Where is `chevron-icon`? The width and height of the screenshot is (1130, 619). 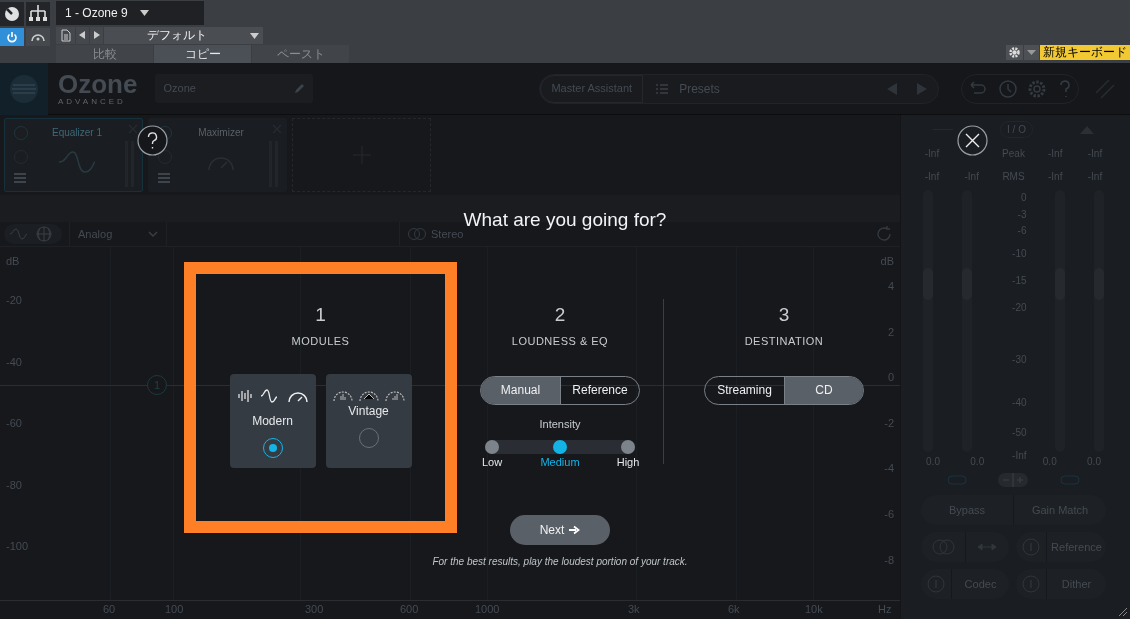 chevron-icon is located at coordinates (153, 234).